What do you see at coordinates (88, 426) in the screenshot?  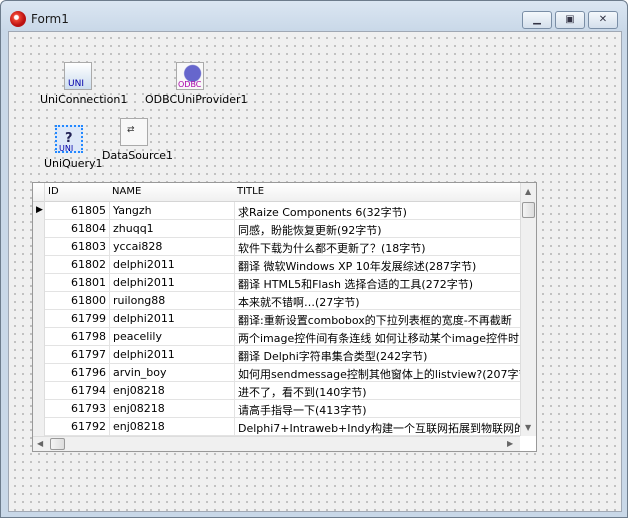 I see `cell-id: 61792` at bounding box center [88, 426].